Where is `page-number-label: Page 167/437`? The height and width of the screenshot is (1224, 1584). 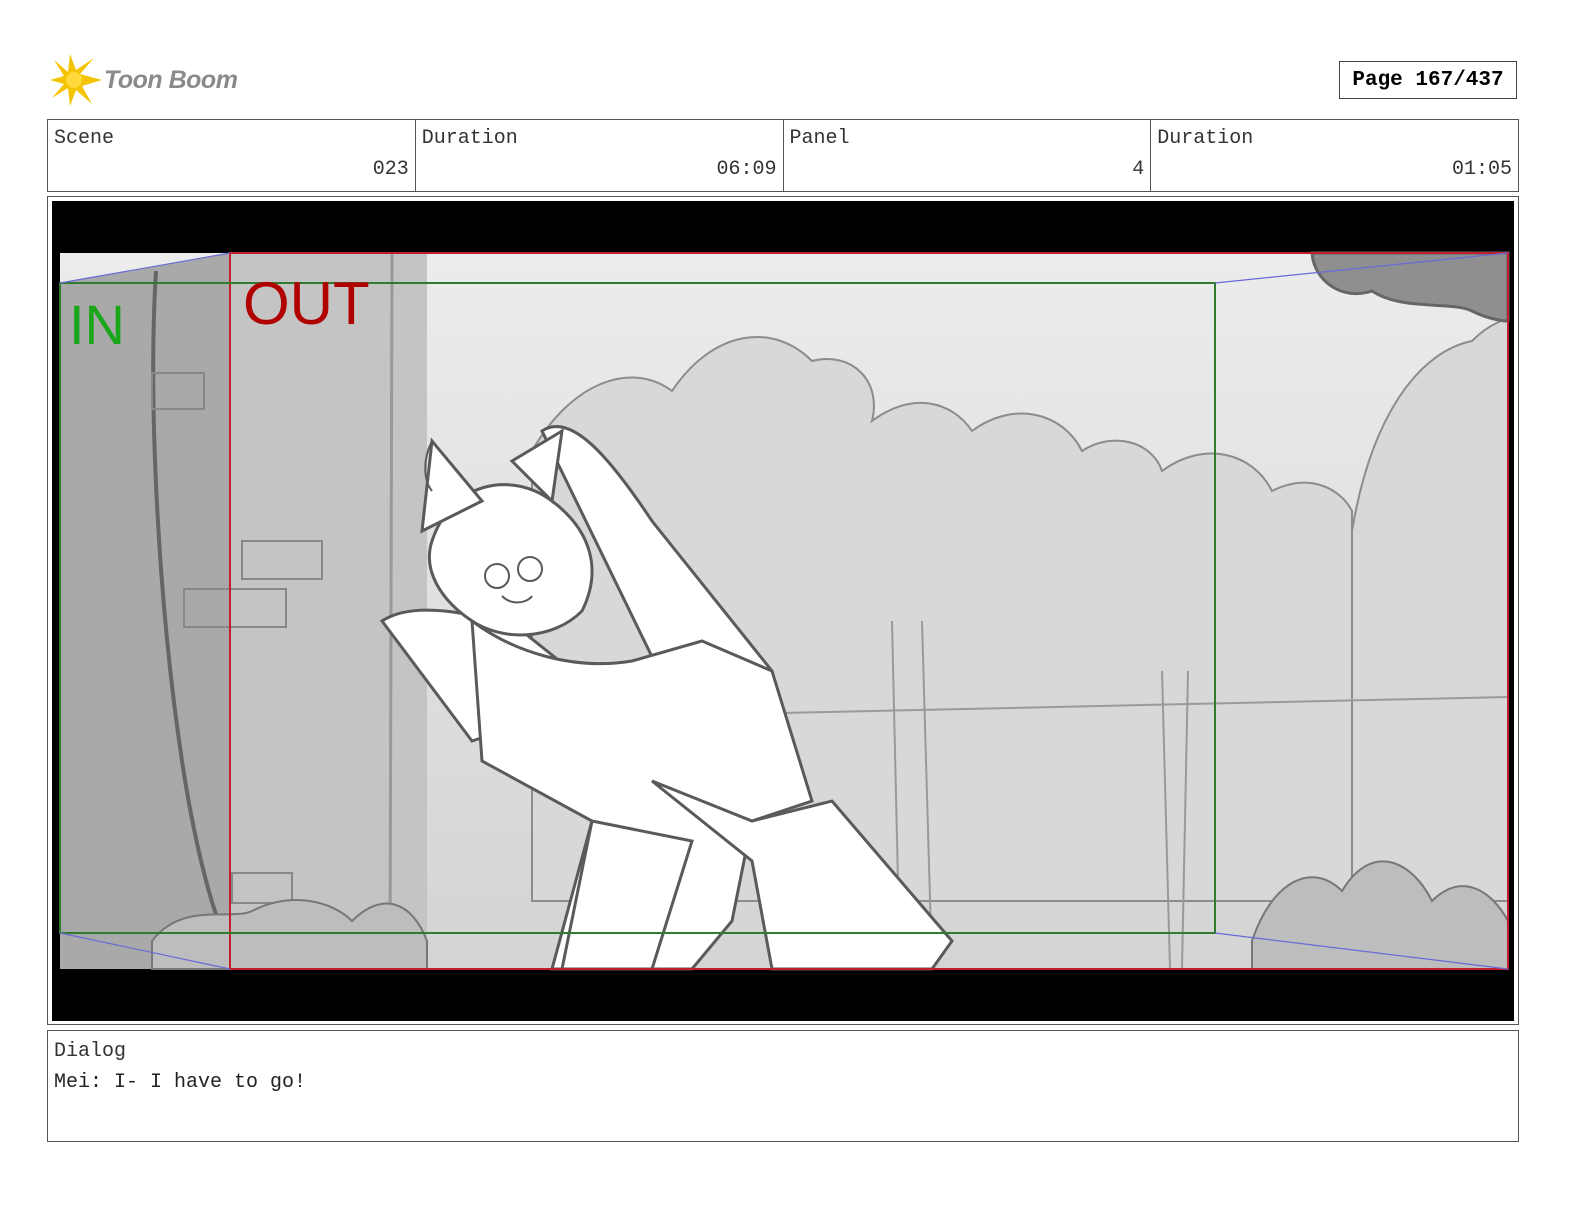 page-number-label: Page 167/437 is located at coordinates (1428, 80).